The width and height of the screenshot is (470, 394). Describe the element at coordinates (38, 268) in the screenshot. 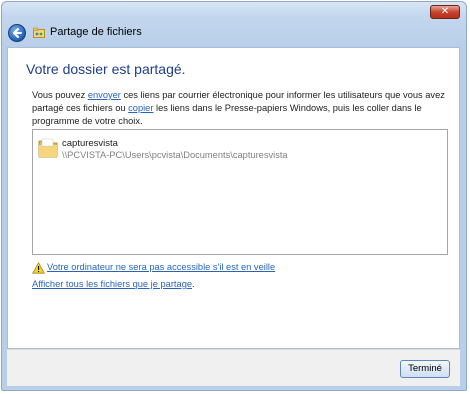

I see `warning-icon` at that location.